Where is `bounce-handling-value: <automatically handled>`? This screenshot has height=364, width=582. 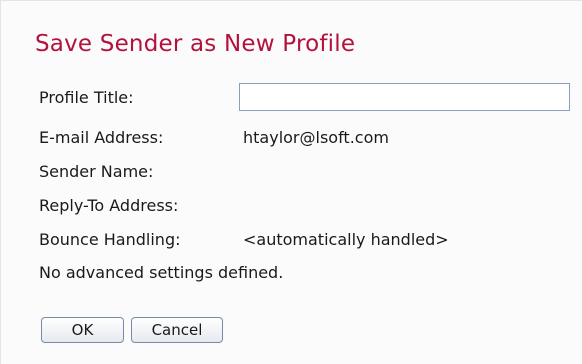
bounce-handling-value: <automatically handled> is located at coordinates (346, 239).